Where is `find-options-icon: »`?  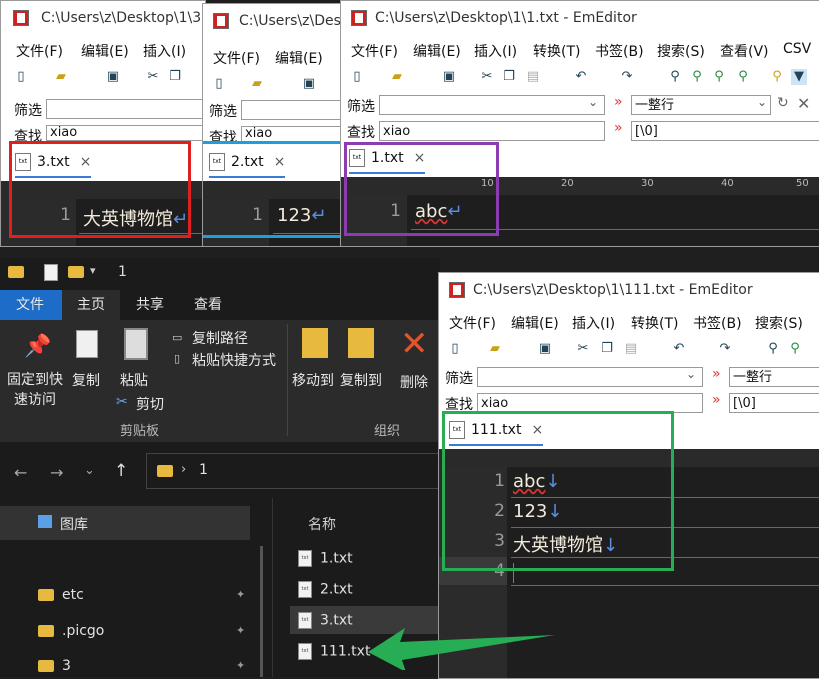
find-options-icon: » is located at coordinates (618, 128).